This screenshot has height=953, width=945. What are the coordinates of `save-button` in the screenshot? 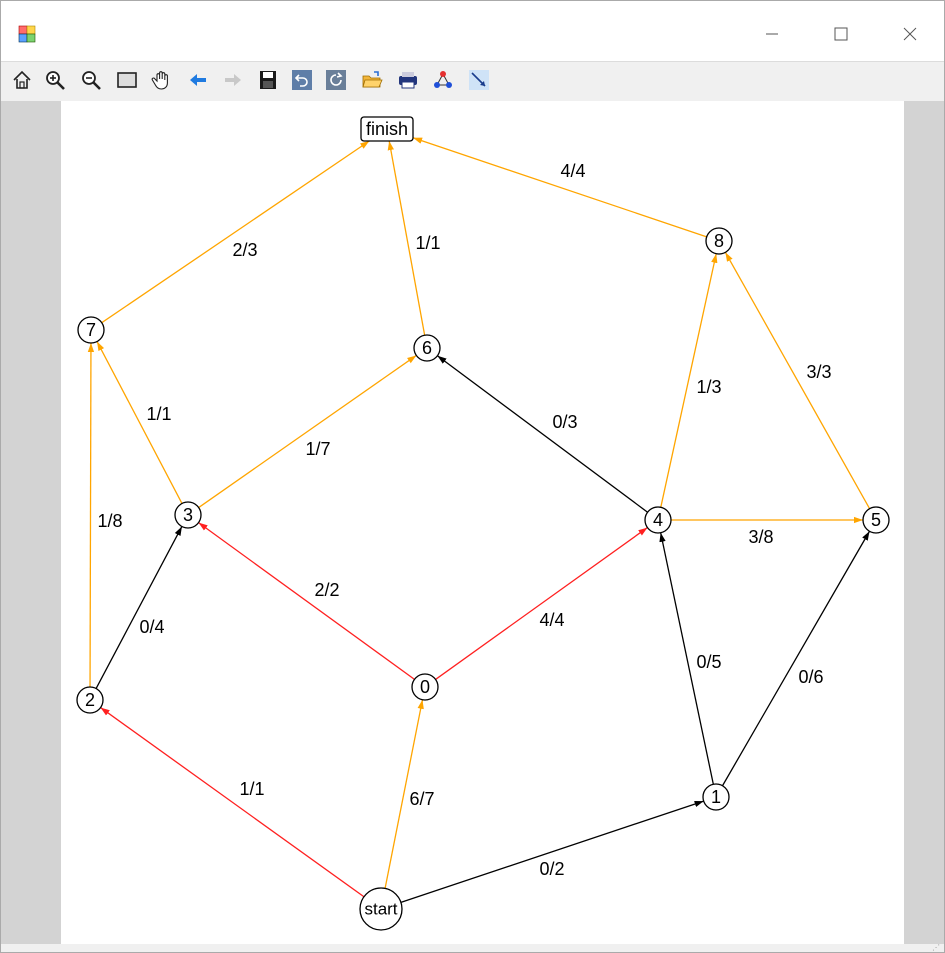 It's located at (268, 80).